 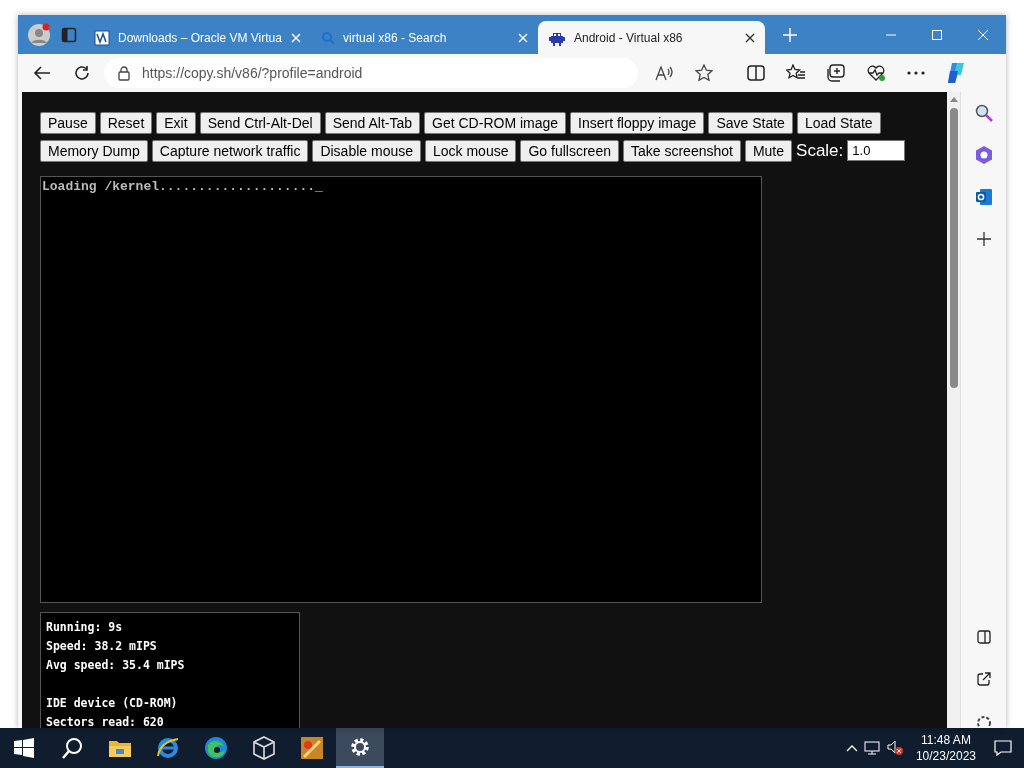 I want to click on clock: 11:48 AM 10/23/2023, so click(x=945, y=748).